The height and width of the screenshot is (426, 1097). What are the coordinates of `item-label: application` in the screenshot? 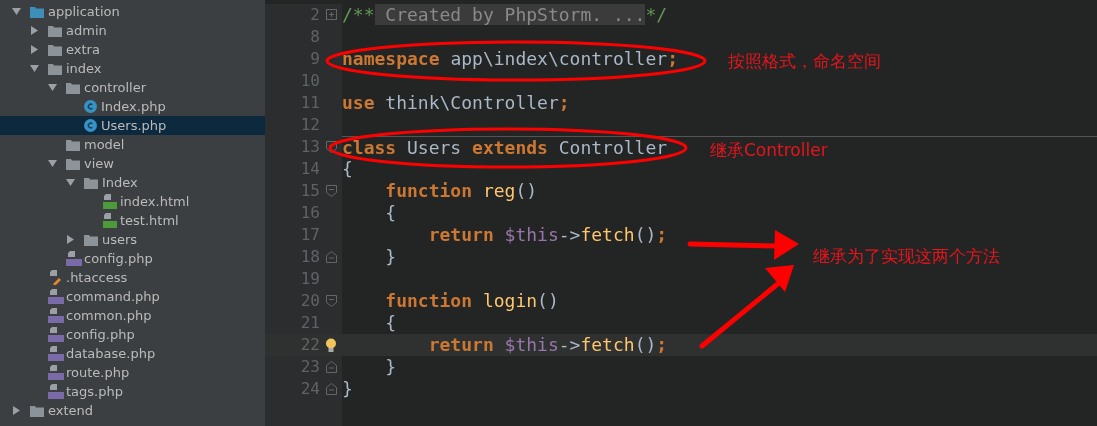 It's located at (84, 11).